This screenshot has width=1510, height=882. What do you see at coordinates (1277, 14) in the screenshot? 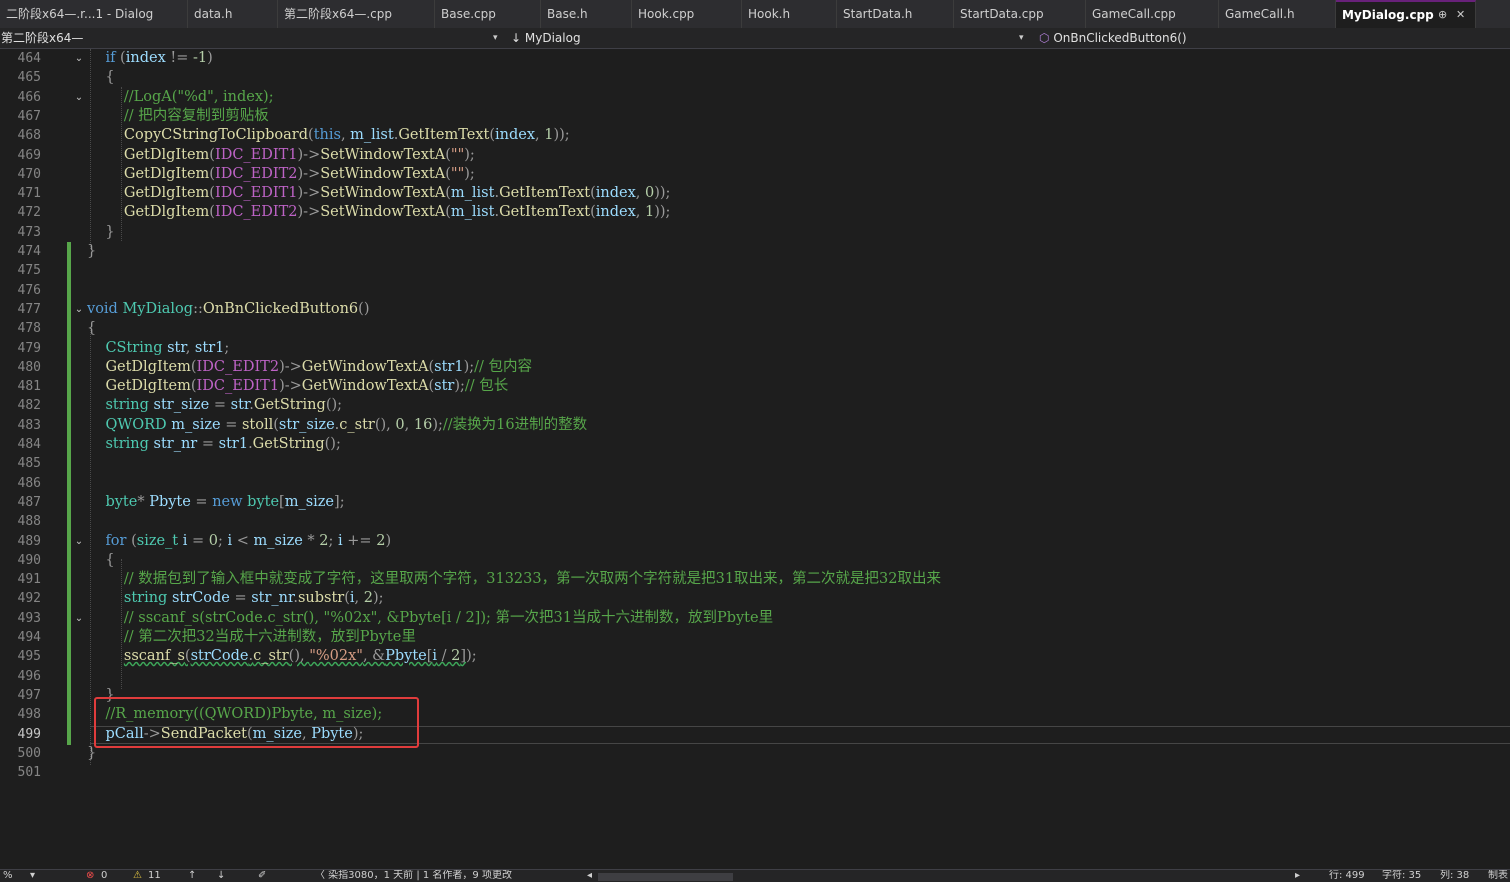
I see `tab-gamecall-h: GameCall.h` at bounding box center [1277, 14].